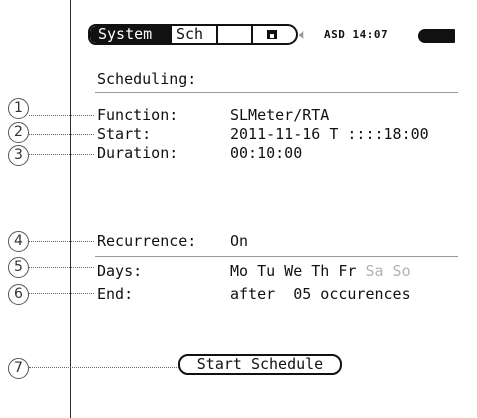 This screenshot has width=477, height=418. I want to click on status-text: ASD 14:07, so click(356, 34).